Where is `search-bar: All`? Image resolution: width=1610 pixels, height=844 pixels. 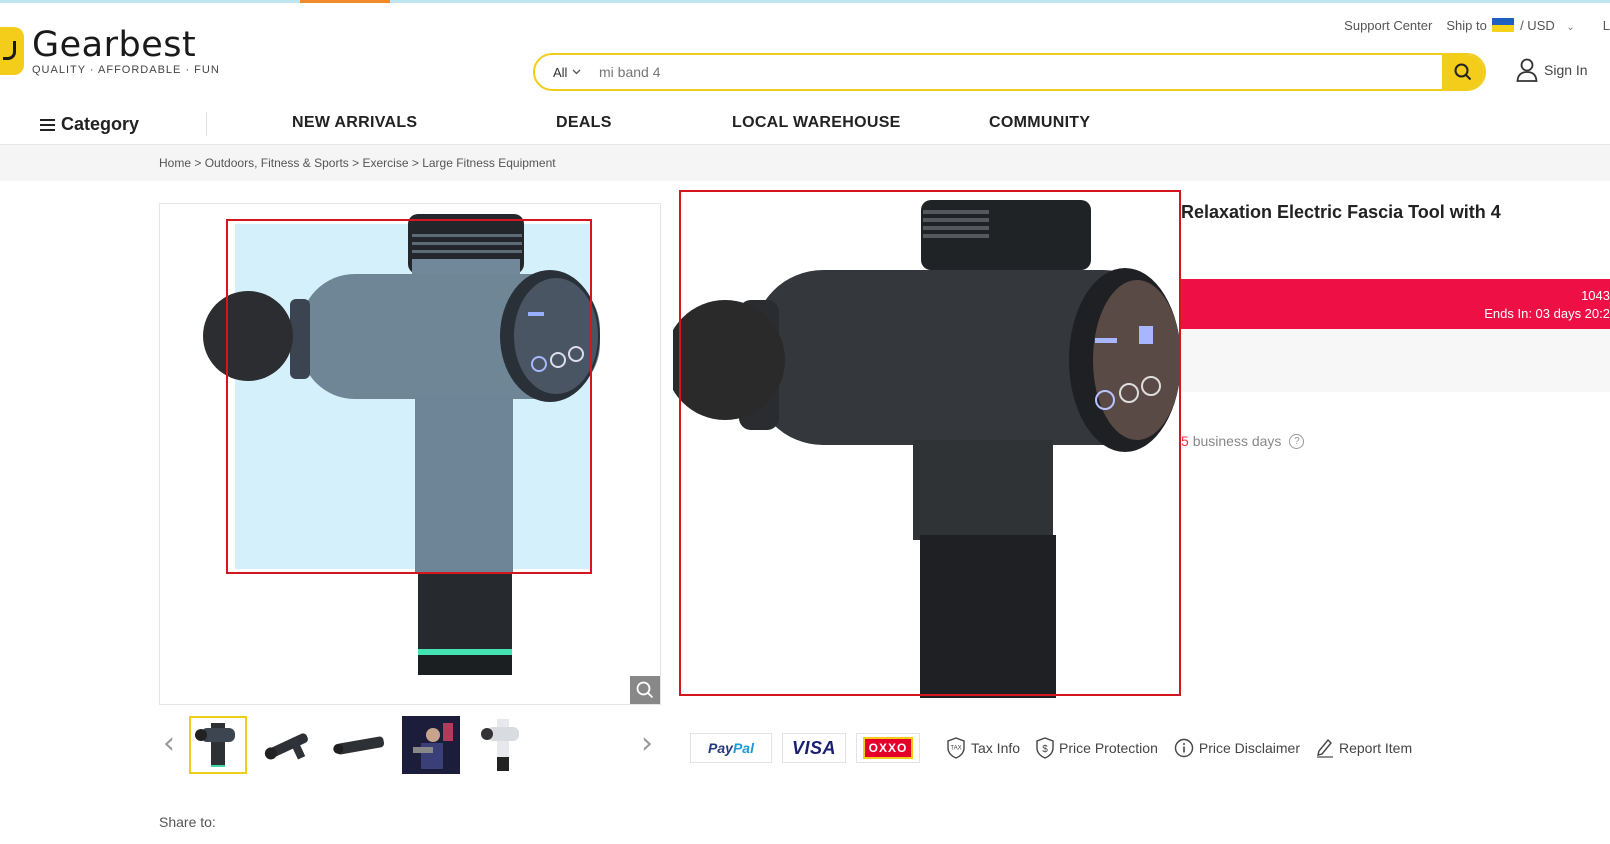
search-bar: All is located at coordinates (1009, 72).